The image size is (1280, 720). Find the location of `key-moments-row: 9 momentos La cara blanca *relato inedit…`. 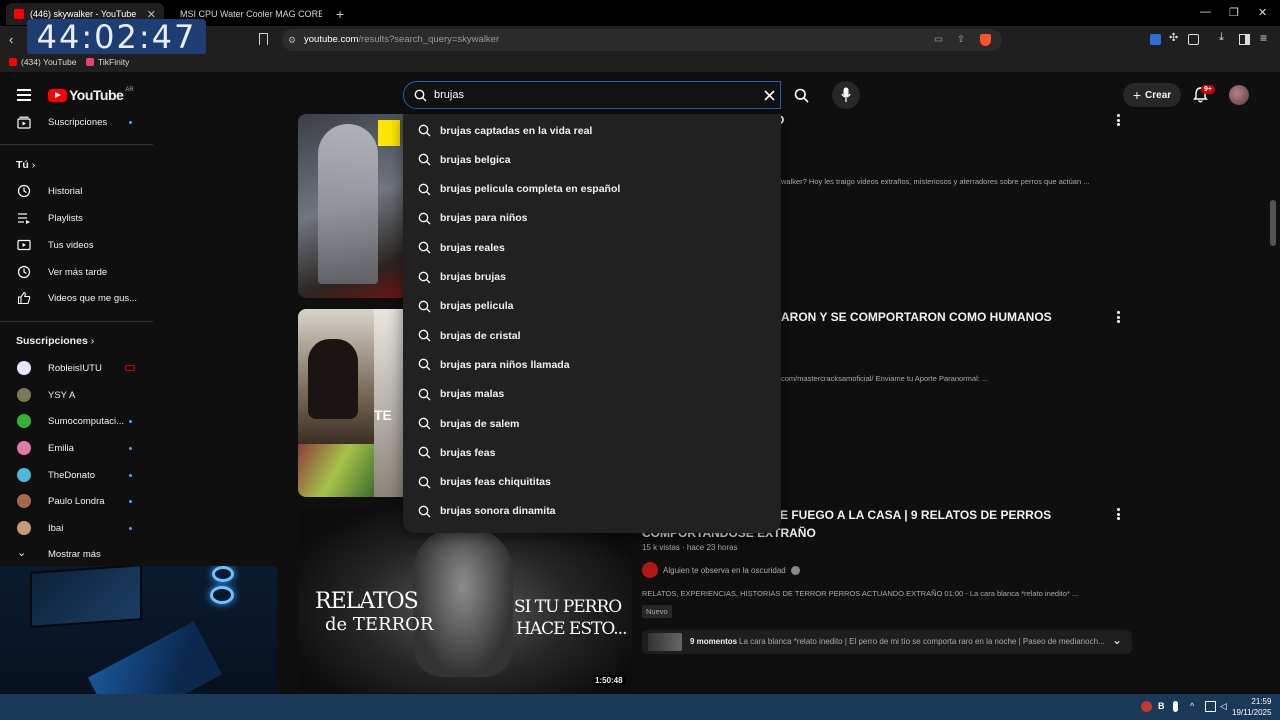

key-moments-row: 9 momentos La cara blanca *relato inedit… is located at coordinates (887, 642).